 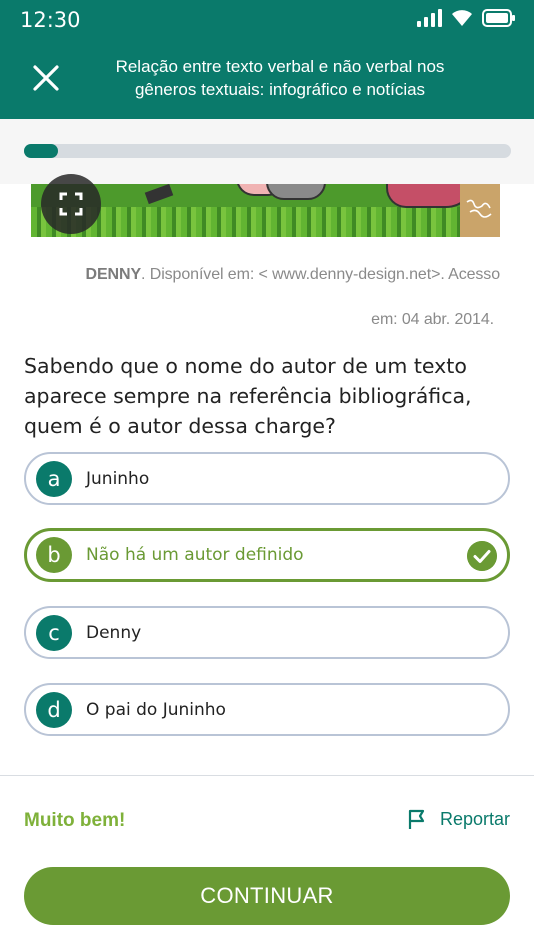 I want to click on option-b: b Não há um autor definido, so click(x=267, y=555).